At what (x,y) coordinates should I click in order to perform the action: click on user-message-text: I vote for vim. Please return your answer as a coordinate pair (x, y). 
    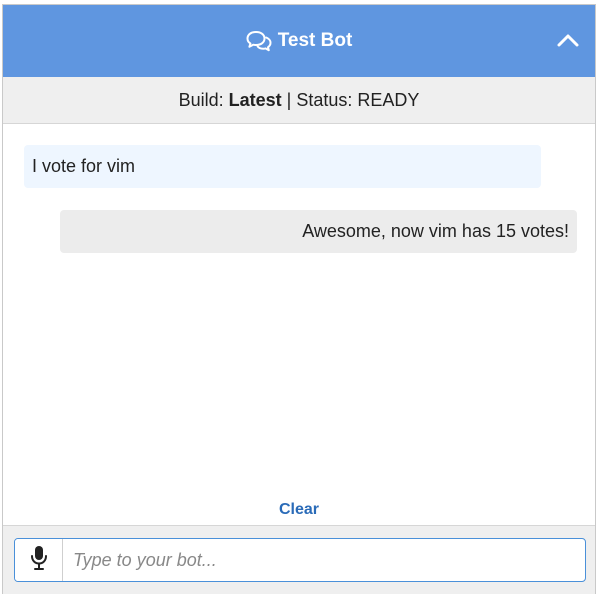
    Looking at the image, I should click on (84, 166).